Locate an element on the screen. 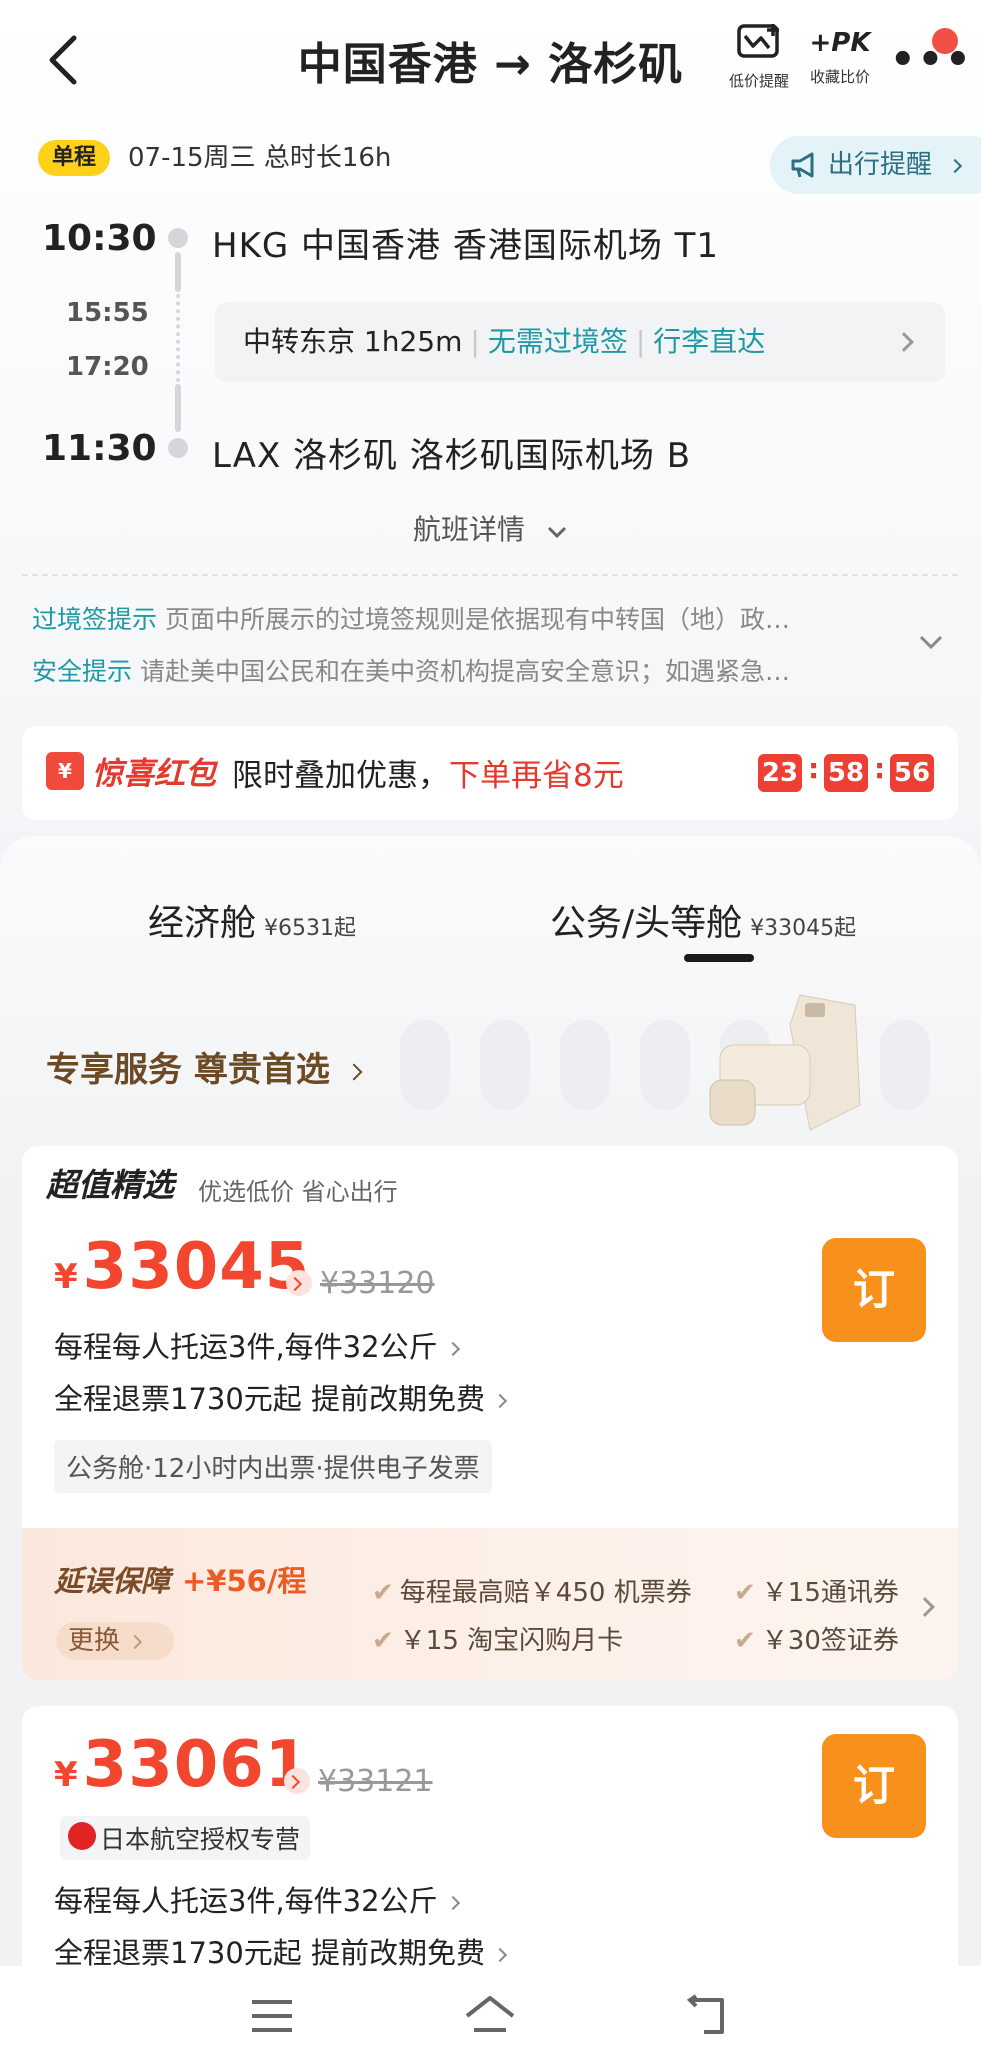 Image resolution: width=981 pixels, height=2071 pixels. premium-service-banner: 专享服务 尊贵首选 is located at coordinates (204, 1066).